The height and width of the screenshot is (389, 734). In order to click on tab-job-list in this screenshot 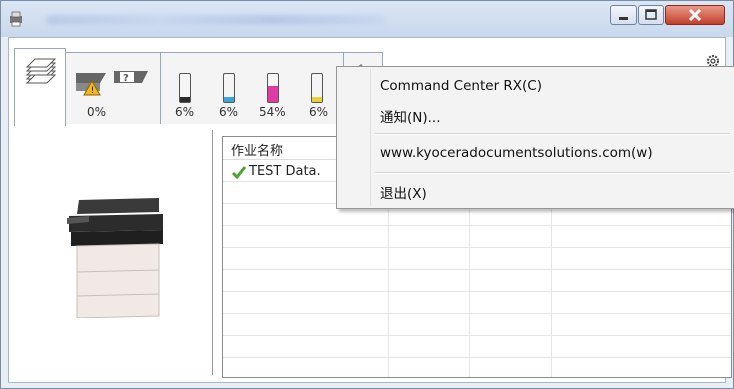, I will do `click(40, 87)`.